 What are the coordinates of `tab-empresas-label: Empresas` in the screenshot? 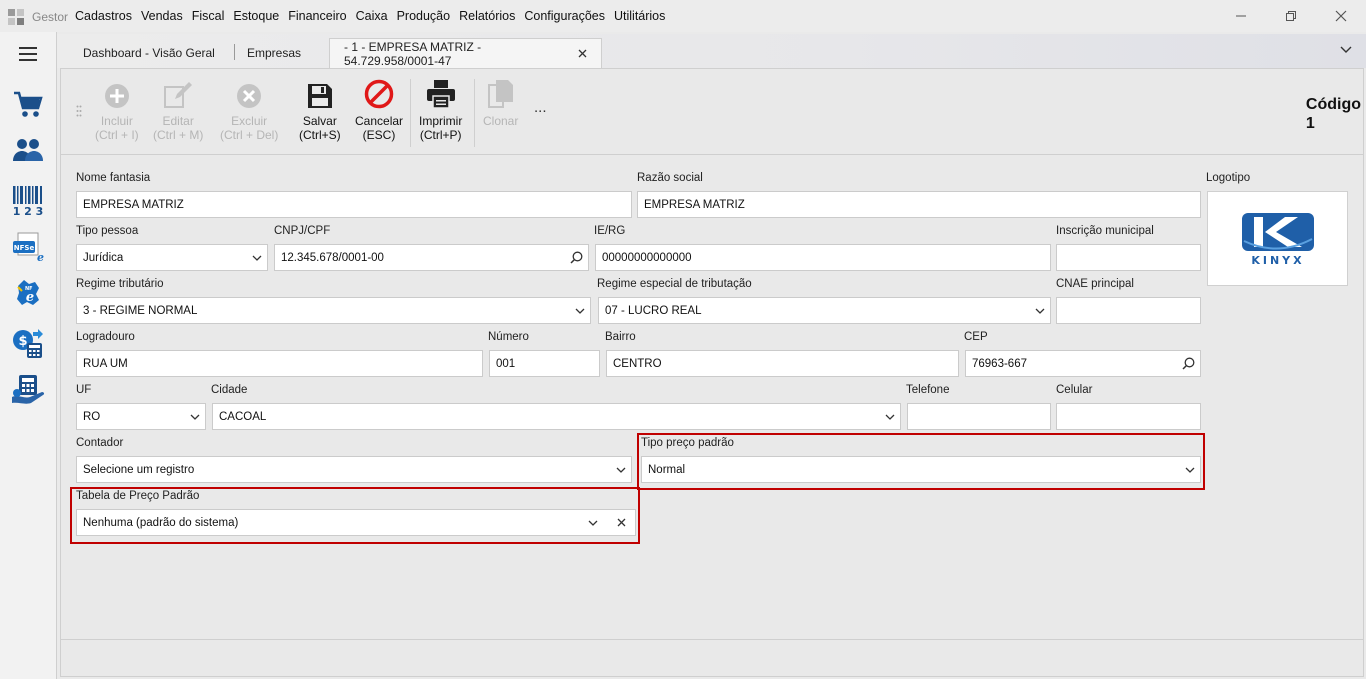 It's located at (274, 53).